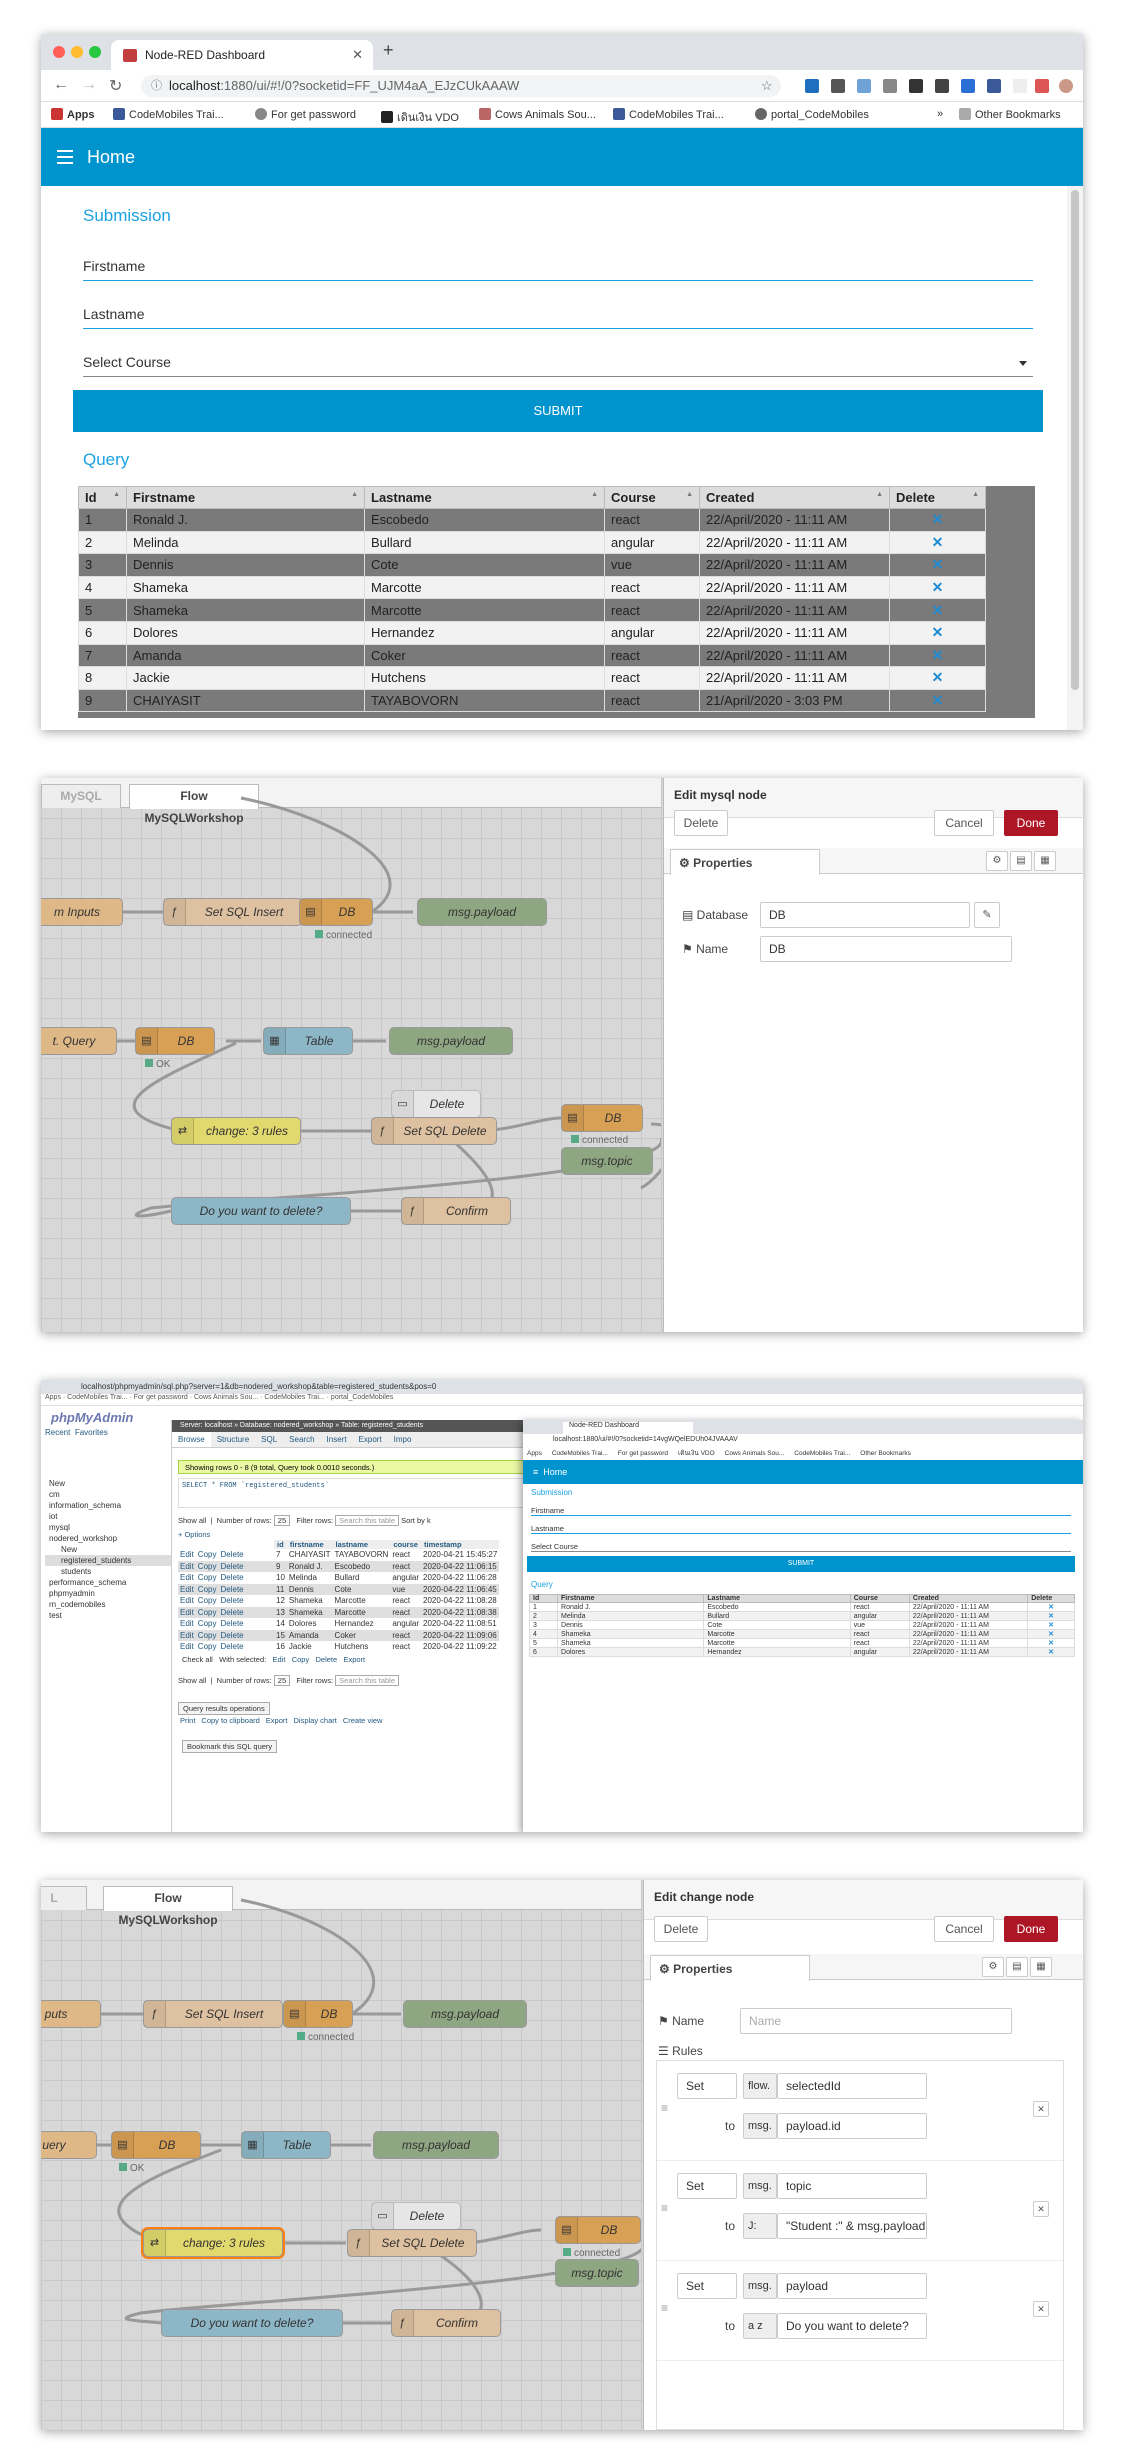  Describe the element at coordinates (305, 114) in the screenshot. I see `bookmark-password: For get password` at that location.